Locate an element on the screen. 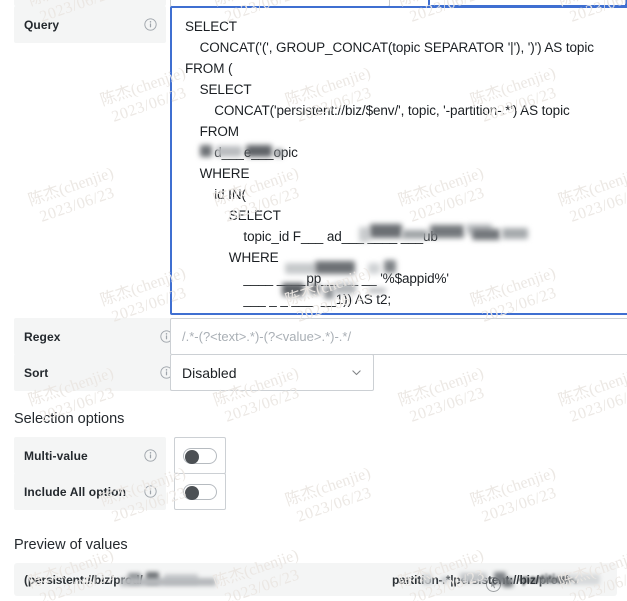 This screenshot has height=601, width=627. preview-value-text-continued: partition-.*|persistent://biz/prod/ is located at coordinates (480, 580).